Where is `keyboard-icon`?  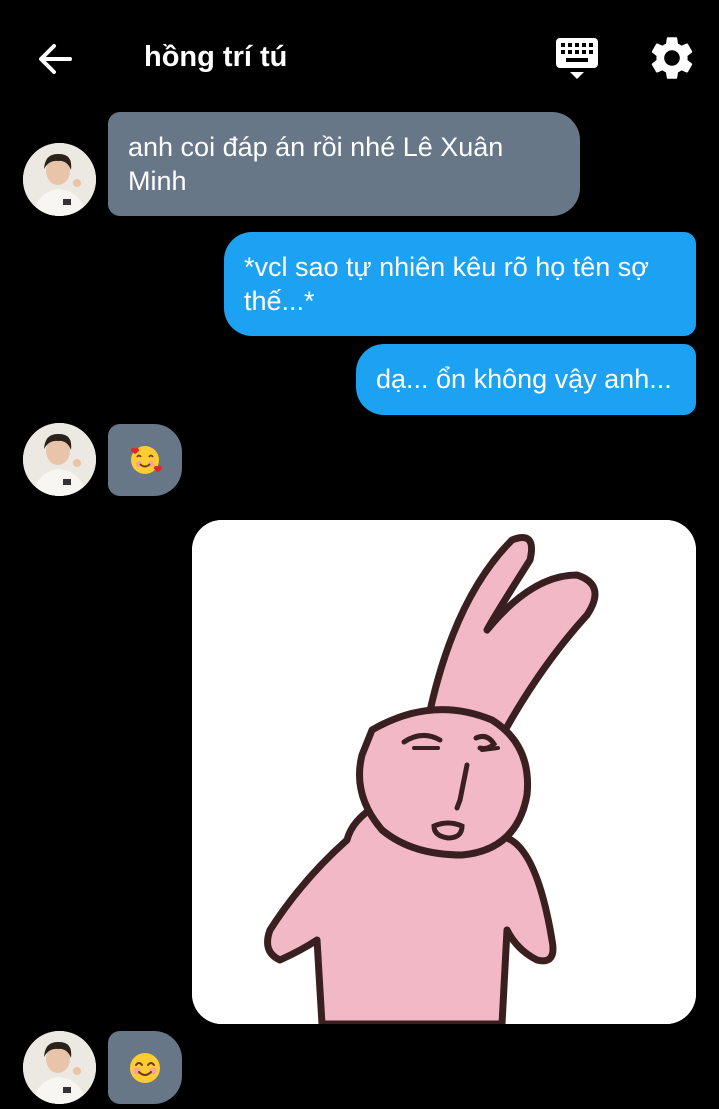
keyboard-icon is located at coordinates (577, 58).